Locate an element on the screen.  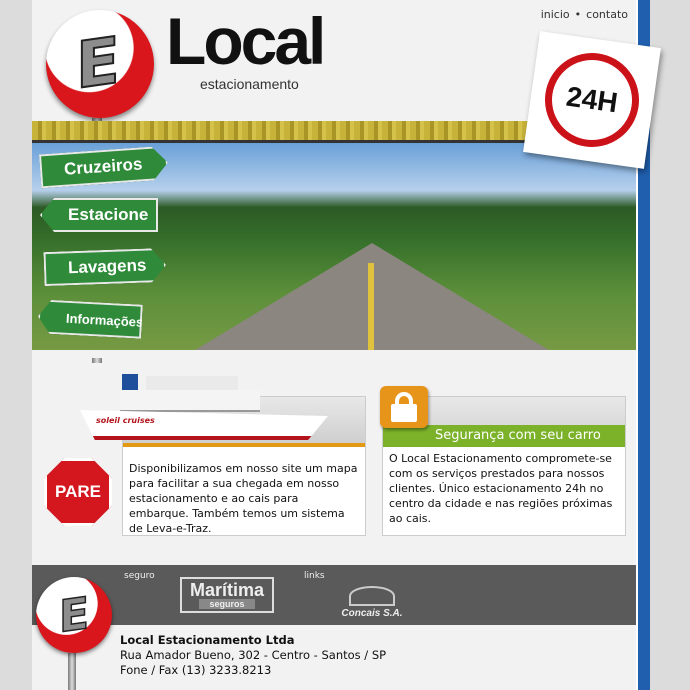
logo-sign-icon: E is located at coordinates (100, 64).